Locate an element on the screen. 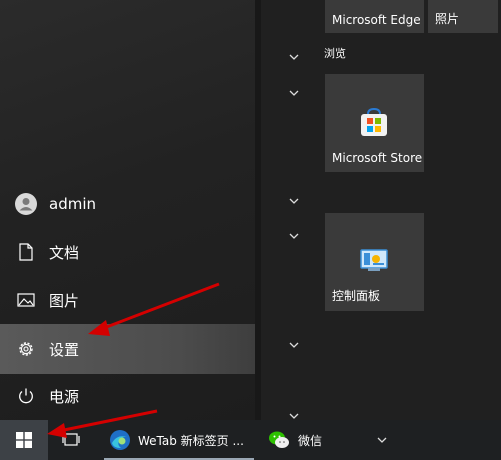 The height and width of the screenshot is (460, 501). user-name: admin is located at coordinates (72, 204).